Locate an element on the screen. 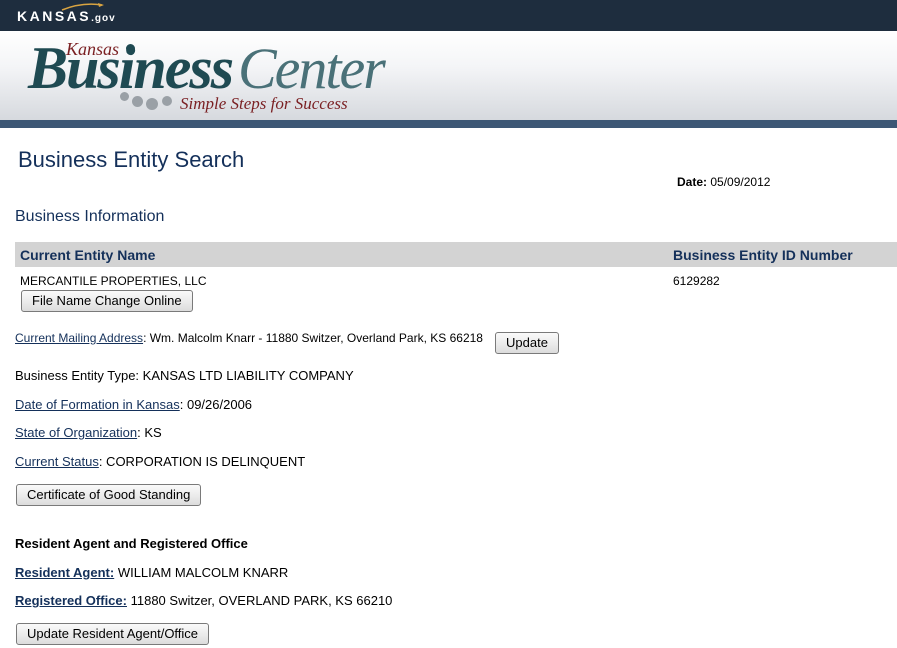 The image size is (897, 648). registered-office-value: 11880 Switzer, OVERLAND PARK, KS 66210 is located at coordinates (259, 600).